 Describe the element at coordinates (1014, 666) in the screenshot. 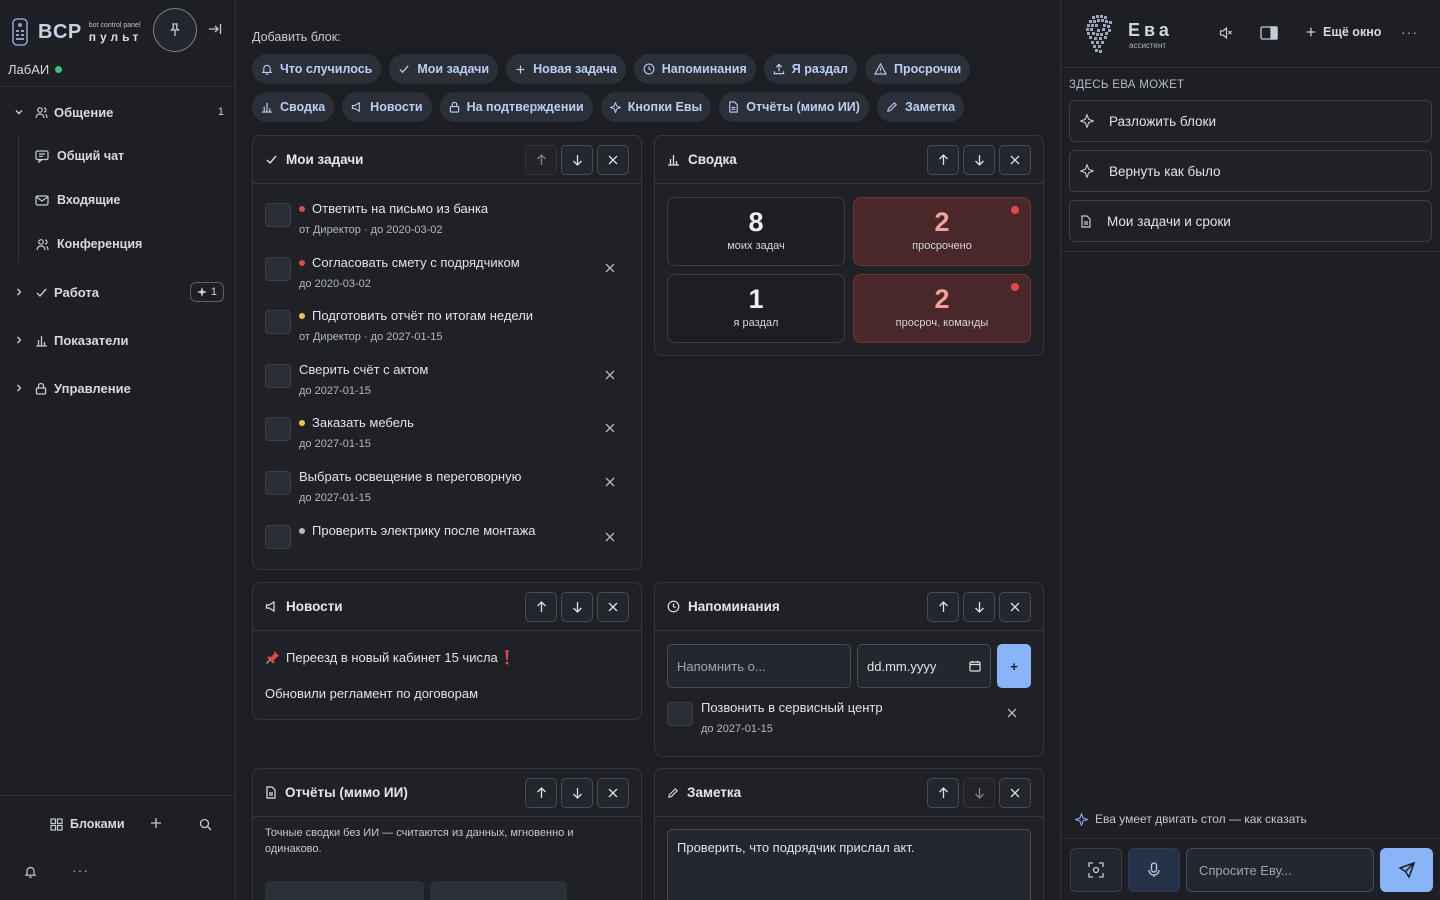

I see `add-reminder-button: +` at that location.